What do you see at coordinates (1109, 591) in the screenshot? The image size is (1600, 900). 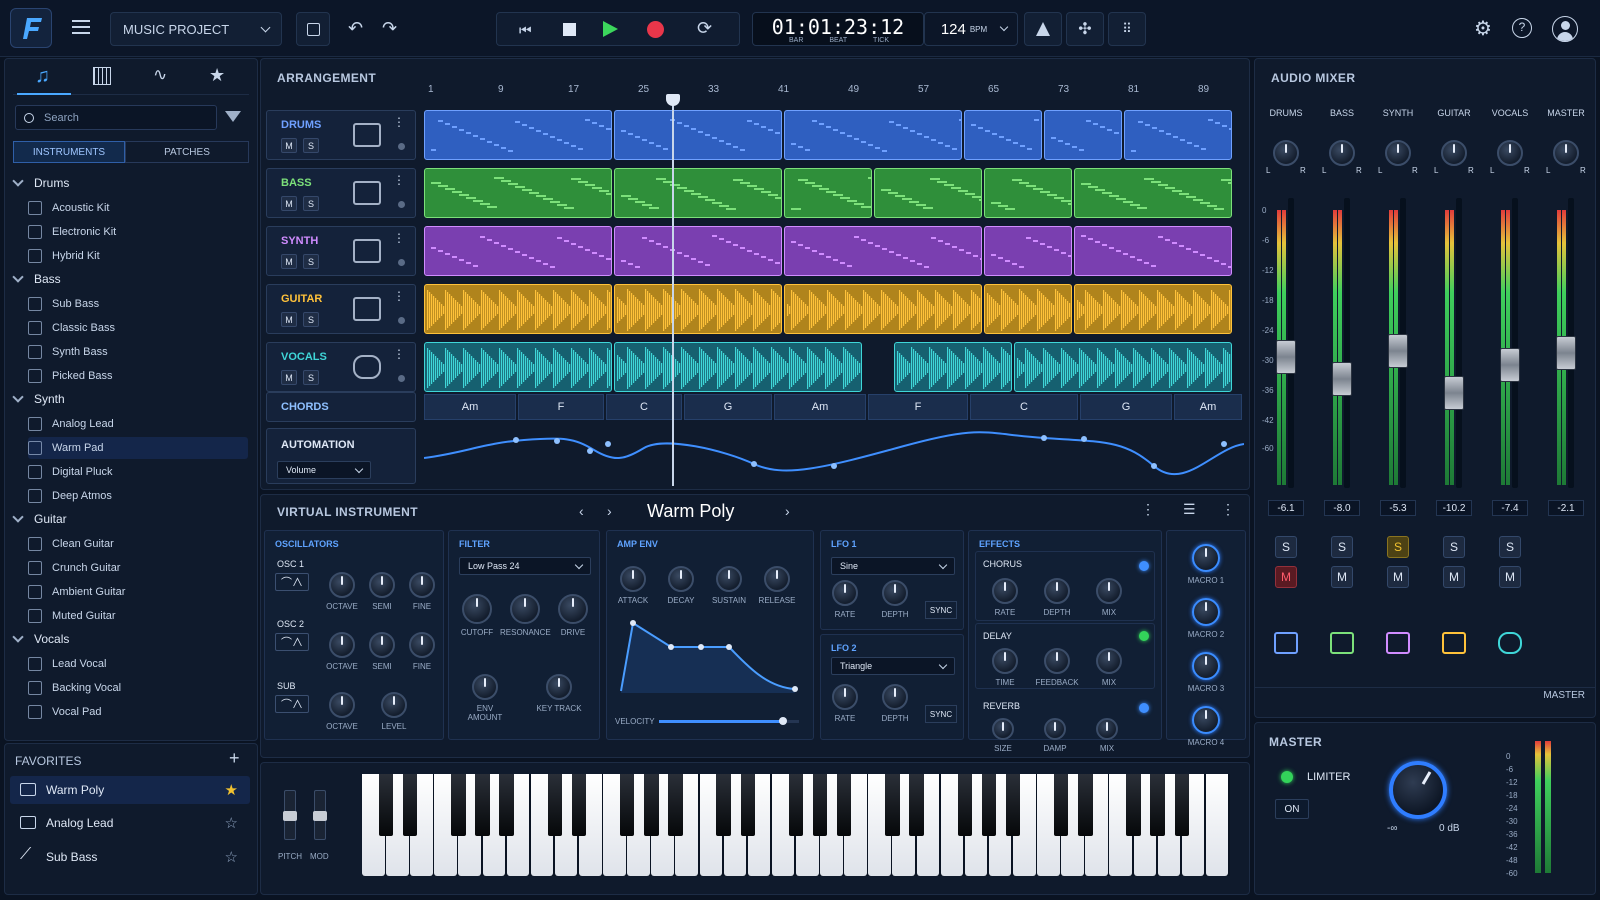 I see `chorus-mix-knob` at bounding box center [1109, 591].